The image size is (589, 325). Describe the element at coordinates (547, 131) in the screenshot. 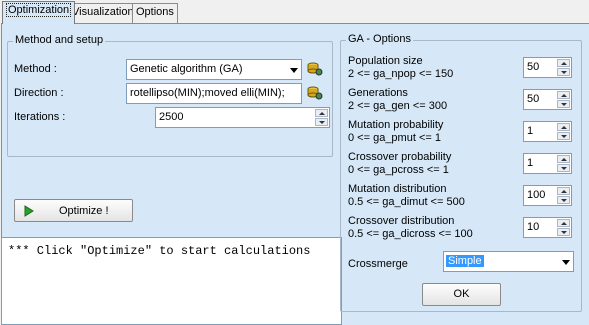

I see `mutation-probability-stepper: 1` at that location.